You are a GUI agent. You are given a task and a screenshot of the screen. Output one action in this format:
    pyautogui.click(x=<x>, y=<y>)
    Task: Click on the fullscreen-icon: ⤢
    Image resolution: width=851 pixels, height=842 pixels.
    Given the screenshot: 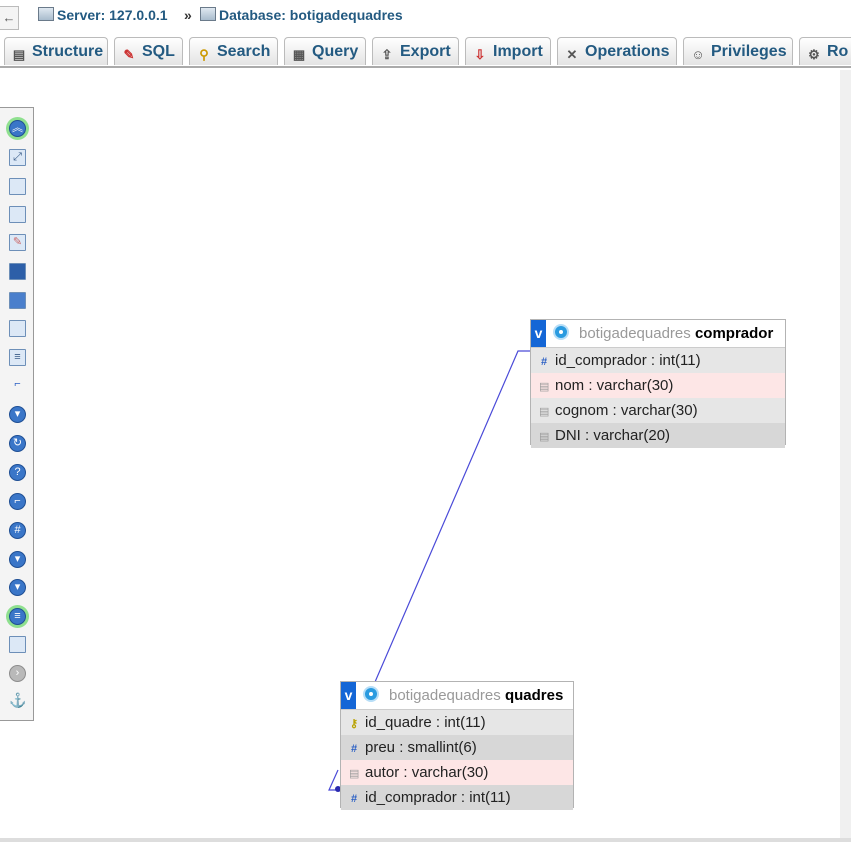 What is the action you would take?
    pyautogui.click(x=17, y=157)
    